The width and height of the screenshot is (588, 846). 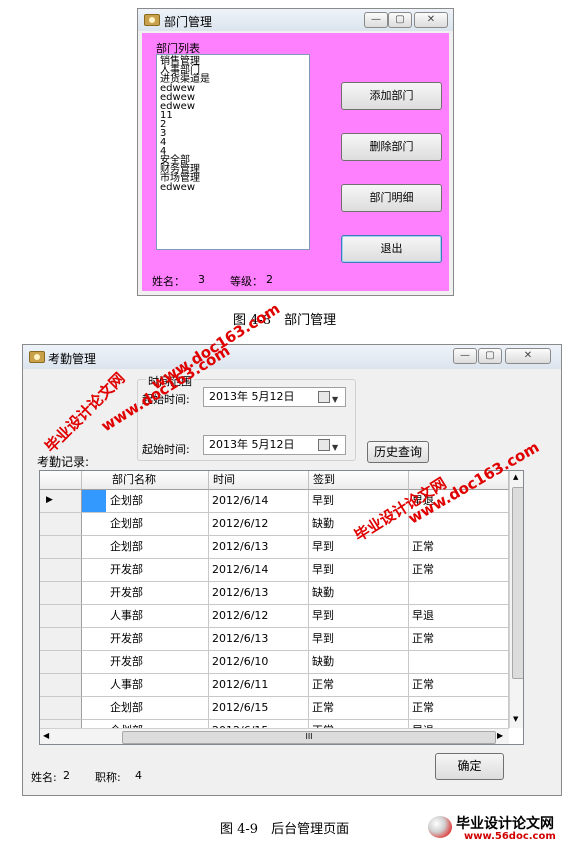 I want to click on table-cell-time: 2012/6/11, so click(x=259, y=685).